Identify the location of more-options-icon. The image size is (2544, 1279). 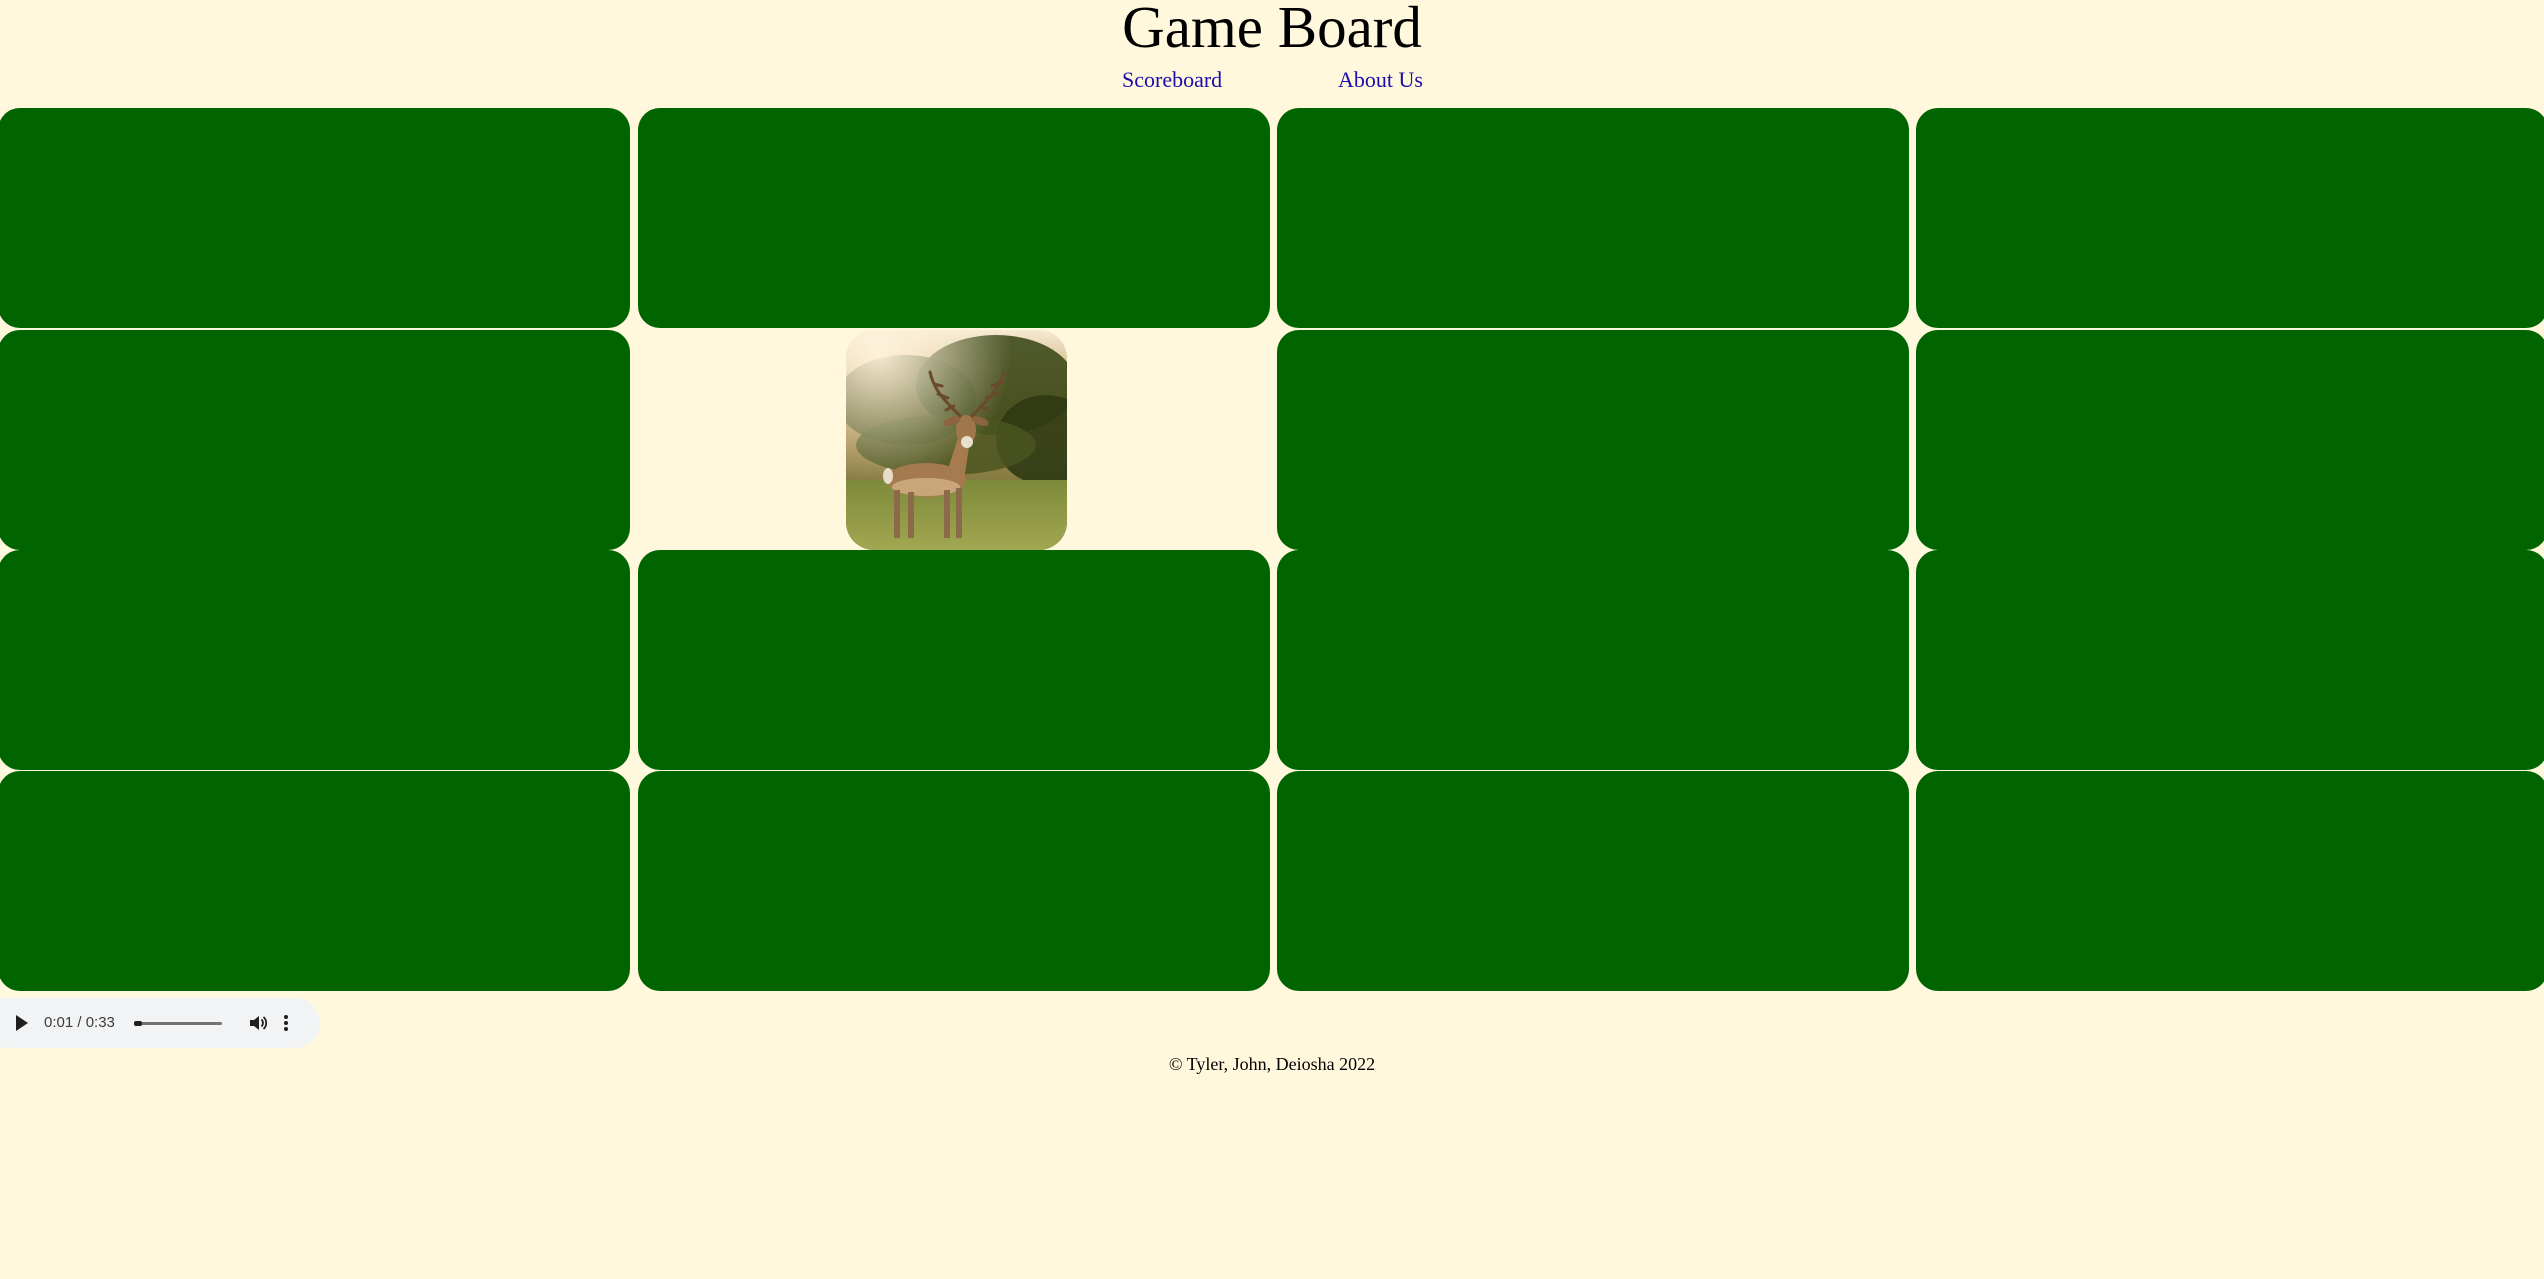
(286, 1023).